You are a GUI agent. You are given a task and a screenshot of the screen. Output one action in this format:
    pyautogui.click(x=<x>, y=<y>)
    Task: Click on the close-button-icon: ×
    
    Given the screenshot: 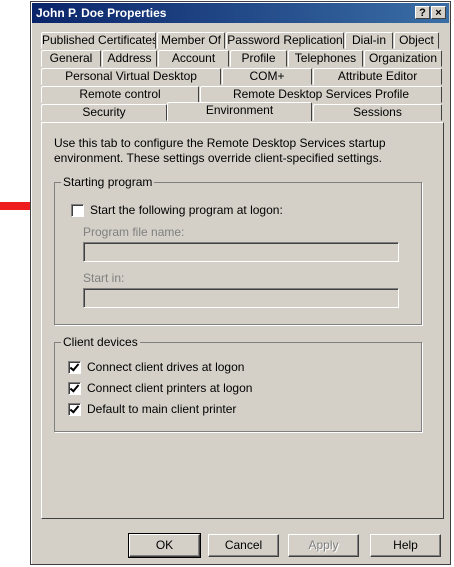 What is the action you would take?
    pyautogui.click(x=438, y=12)
    